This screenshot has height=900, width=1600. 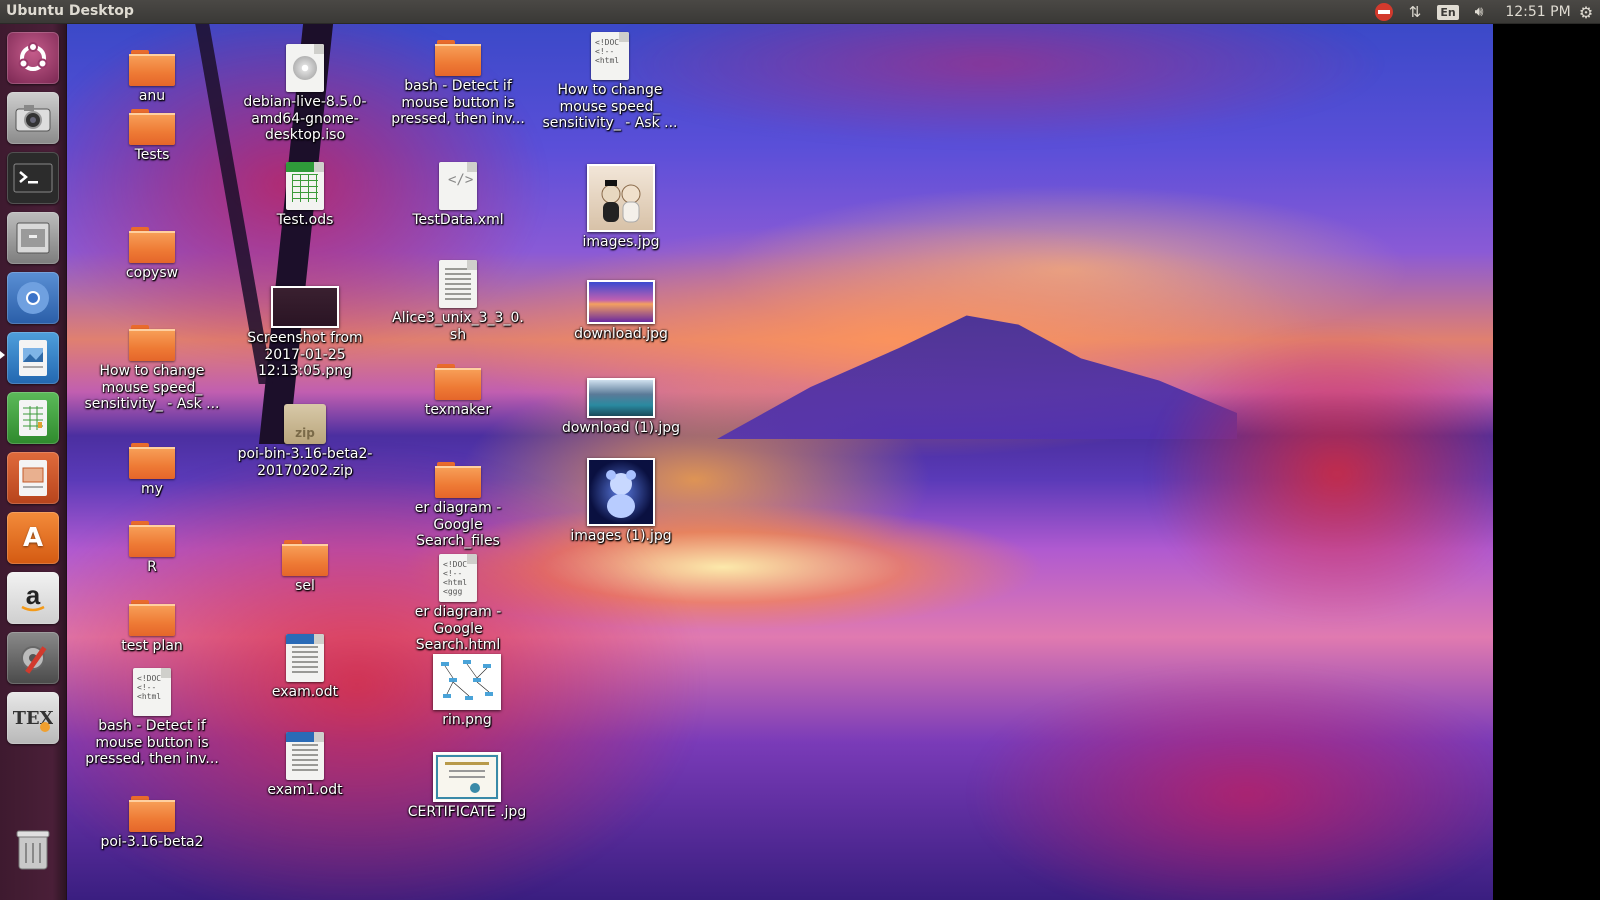 I want to click on desktop-icon-label: images (1).jpg, so click(x=621, y=536).